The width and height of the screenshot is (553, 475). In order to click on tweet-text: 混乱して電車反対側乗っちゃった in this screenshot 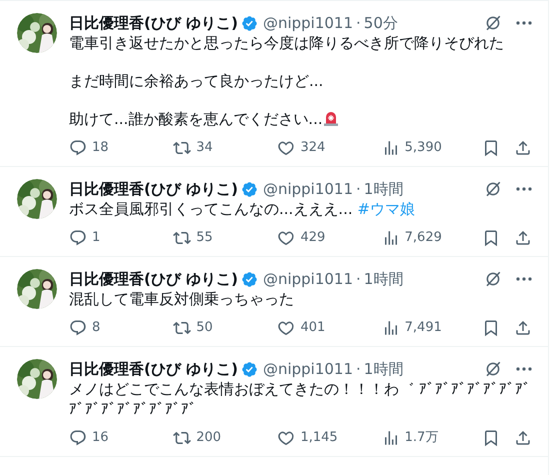, I will do `click(182, 299)`.